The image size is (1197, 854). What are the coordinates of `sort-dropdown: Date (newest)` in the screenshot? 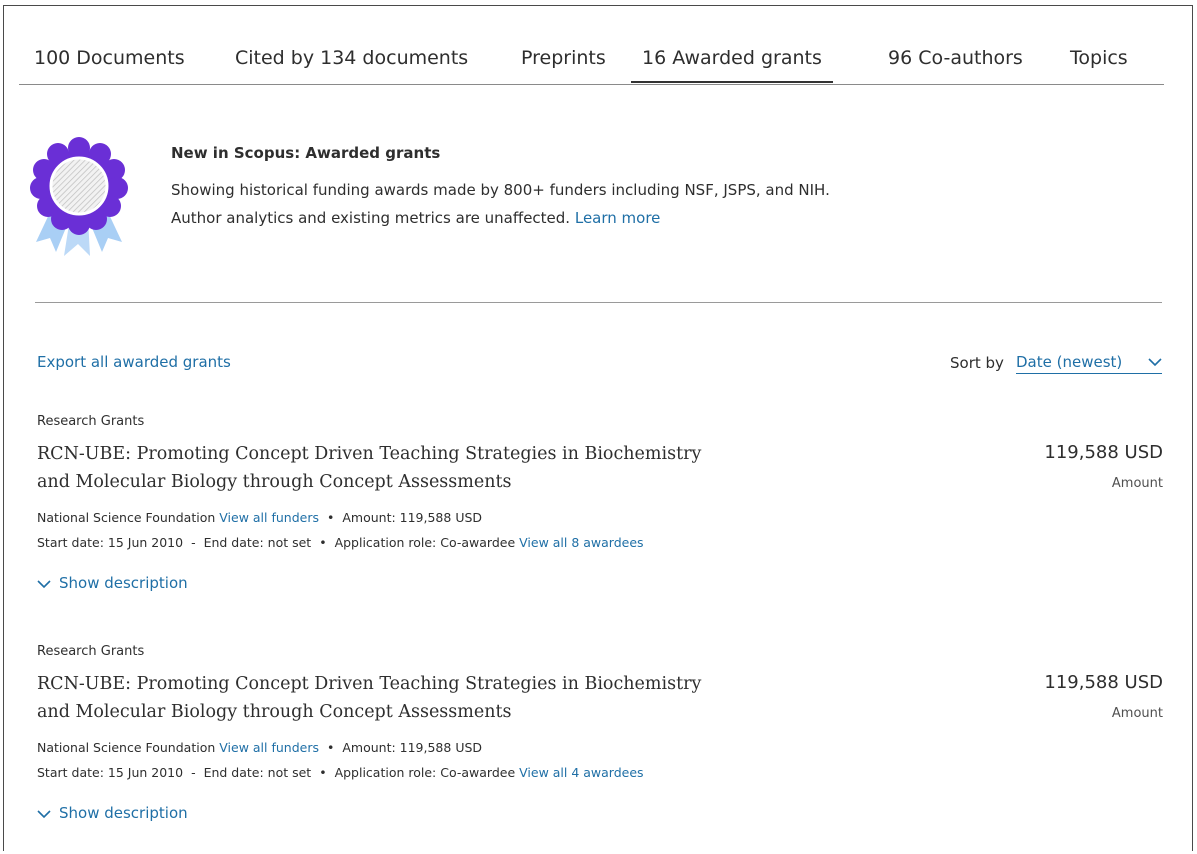 It's located at (1089, 363).